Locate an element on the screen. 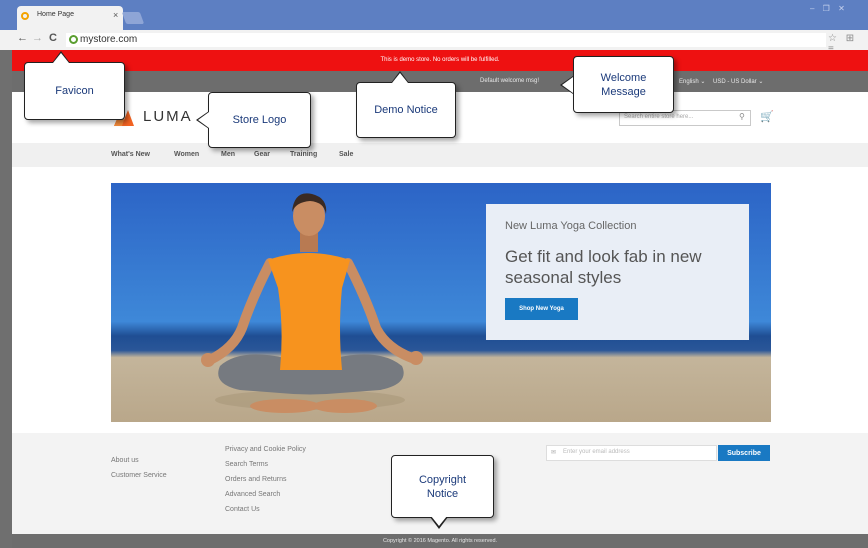 Image resolution: width=868 pixels, height=548 pixels. callout-favicon-label: Favicon is located at coordinates (74, 91).